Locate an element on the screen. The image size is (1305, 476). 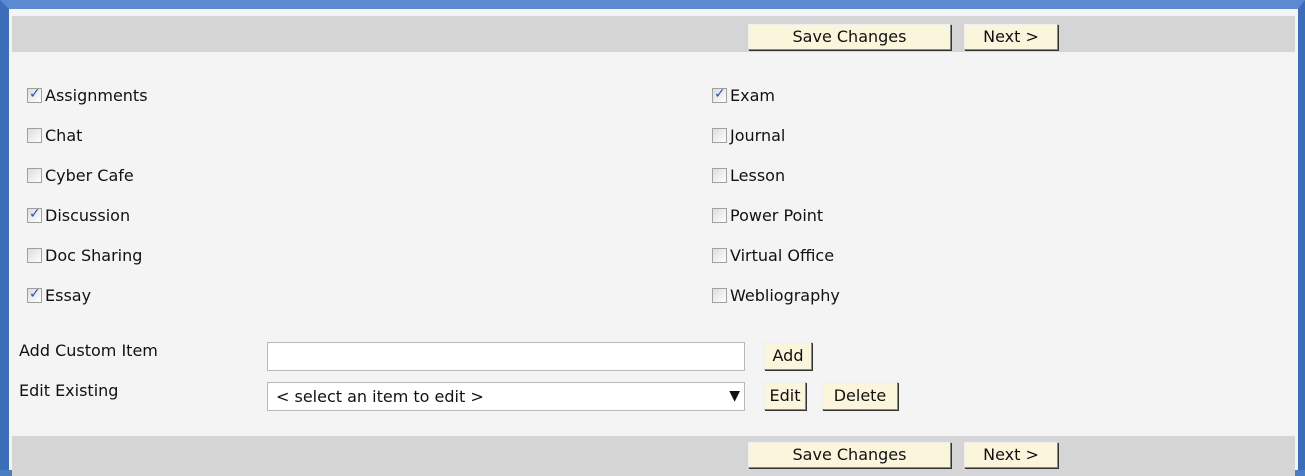
save-changes-button-top: Save Changes is located at coordinates (849, 37).